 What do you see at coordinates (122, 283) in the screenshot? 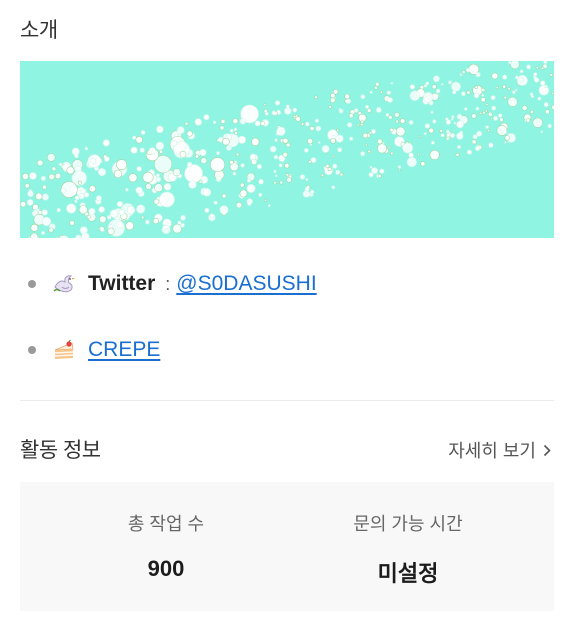
I see `twitter-label: Twitter` at bounding box center [122, 283].